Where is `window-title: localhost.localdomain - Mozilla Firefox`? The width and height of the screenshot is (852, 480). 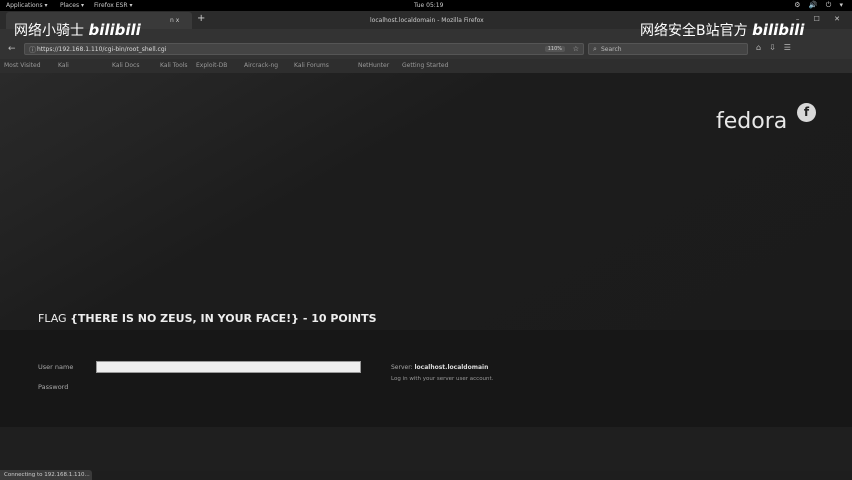 window-title: localhost.localdomain - Mozilla Firefox is located at coordinates (427, 20).